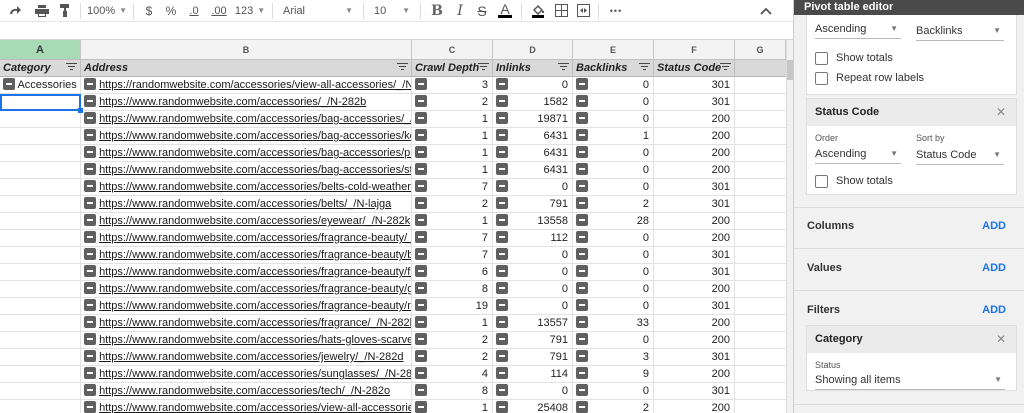 The width and height of the screenshot is (1024, 413). Describe the element at coordinates (15, 11) in the screenshot. I see `redo-icon` at that location.